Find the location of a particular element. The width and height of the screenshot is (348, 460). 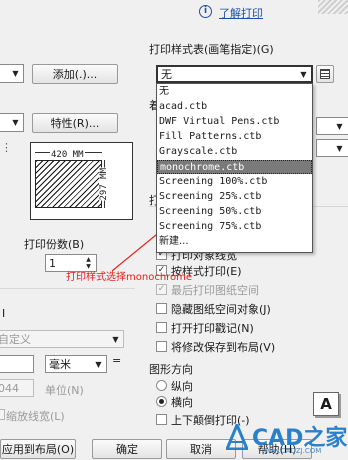

dropdown-item: DWF Virtual Pens.ctb is located at coordinates (234, 122).